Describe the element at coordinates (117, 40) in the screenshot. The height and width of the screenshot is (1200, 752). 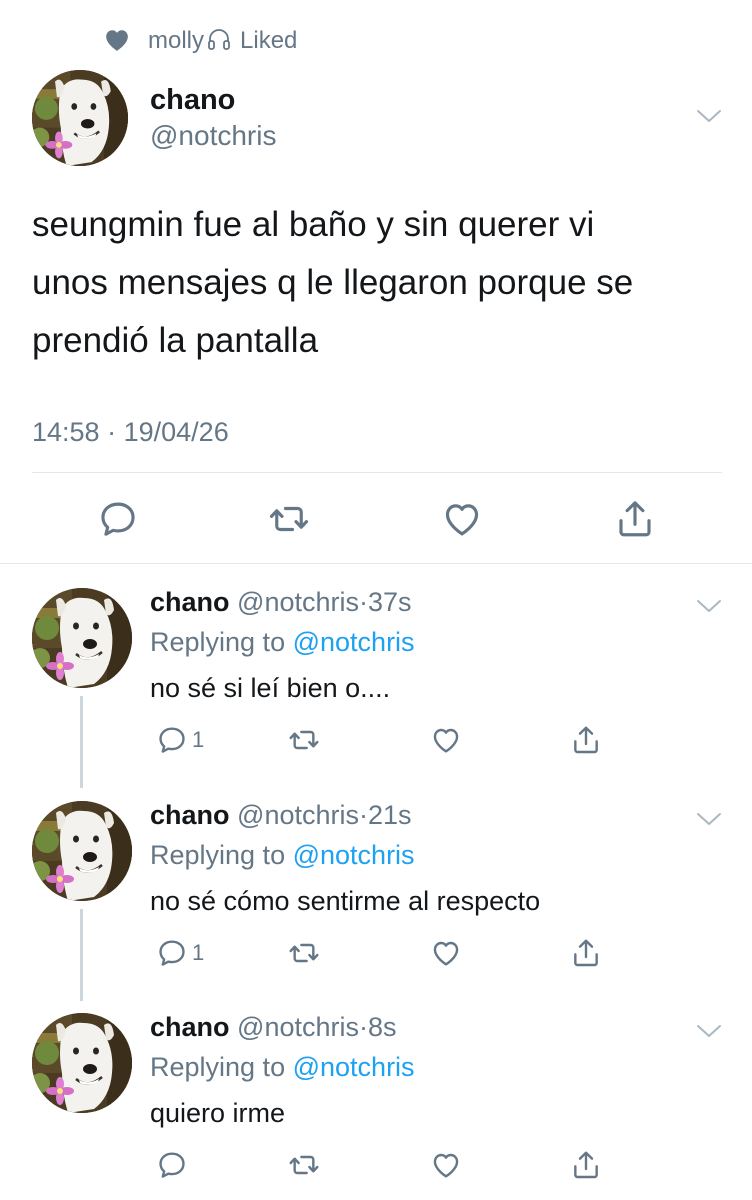
I see `heart-icon` at that location.